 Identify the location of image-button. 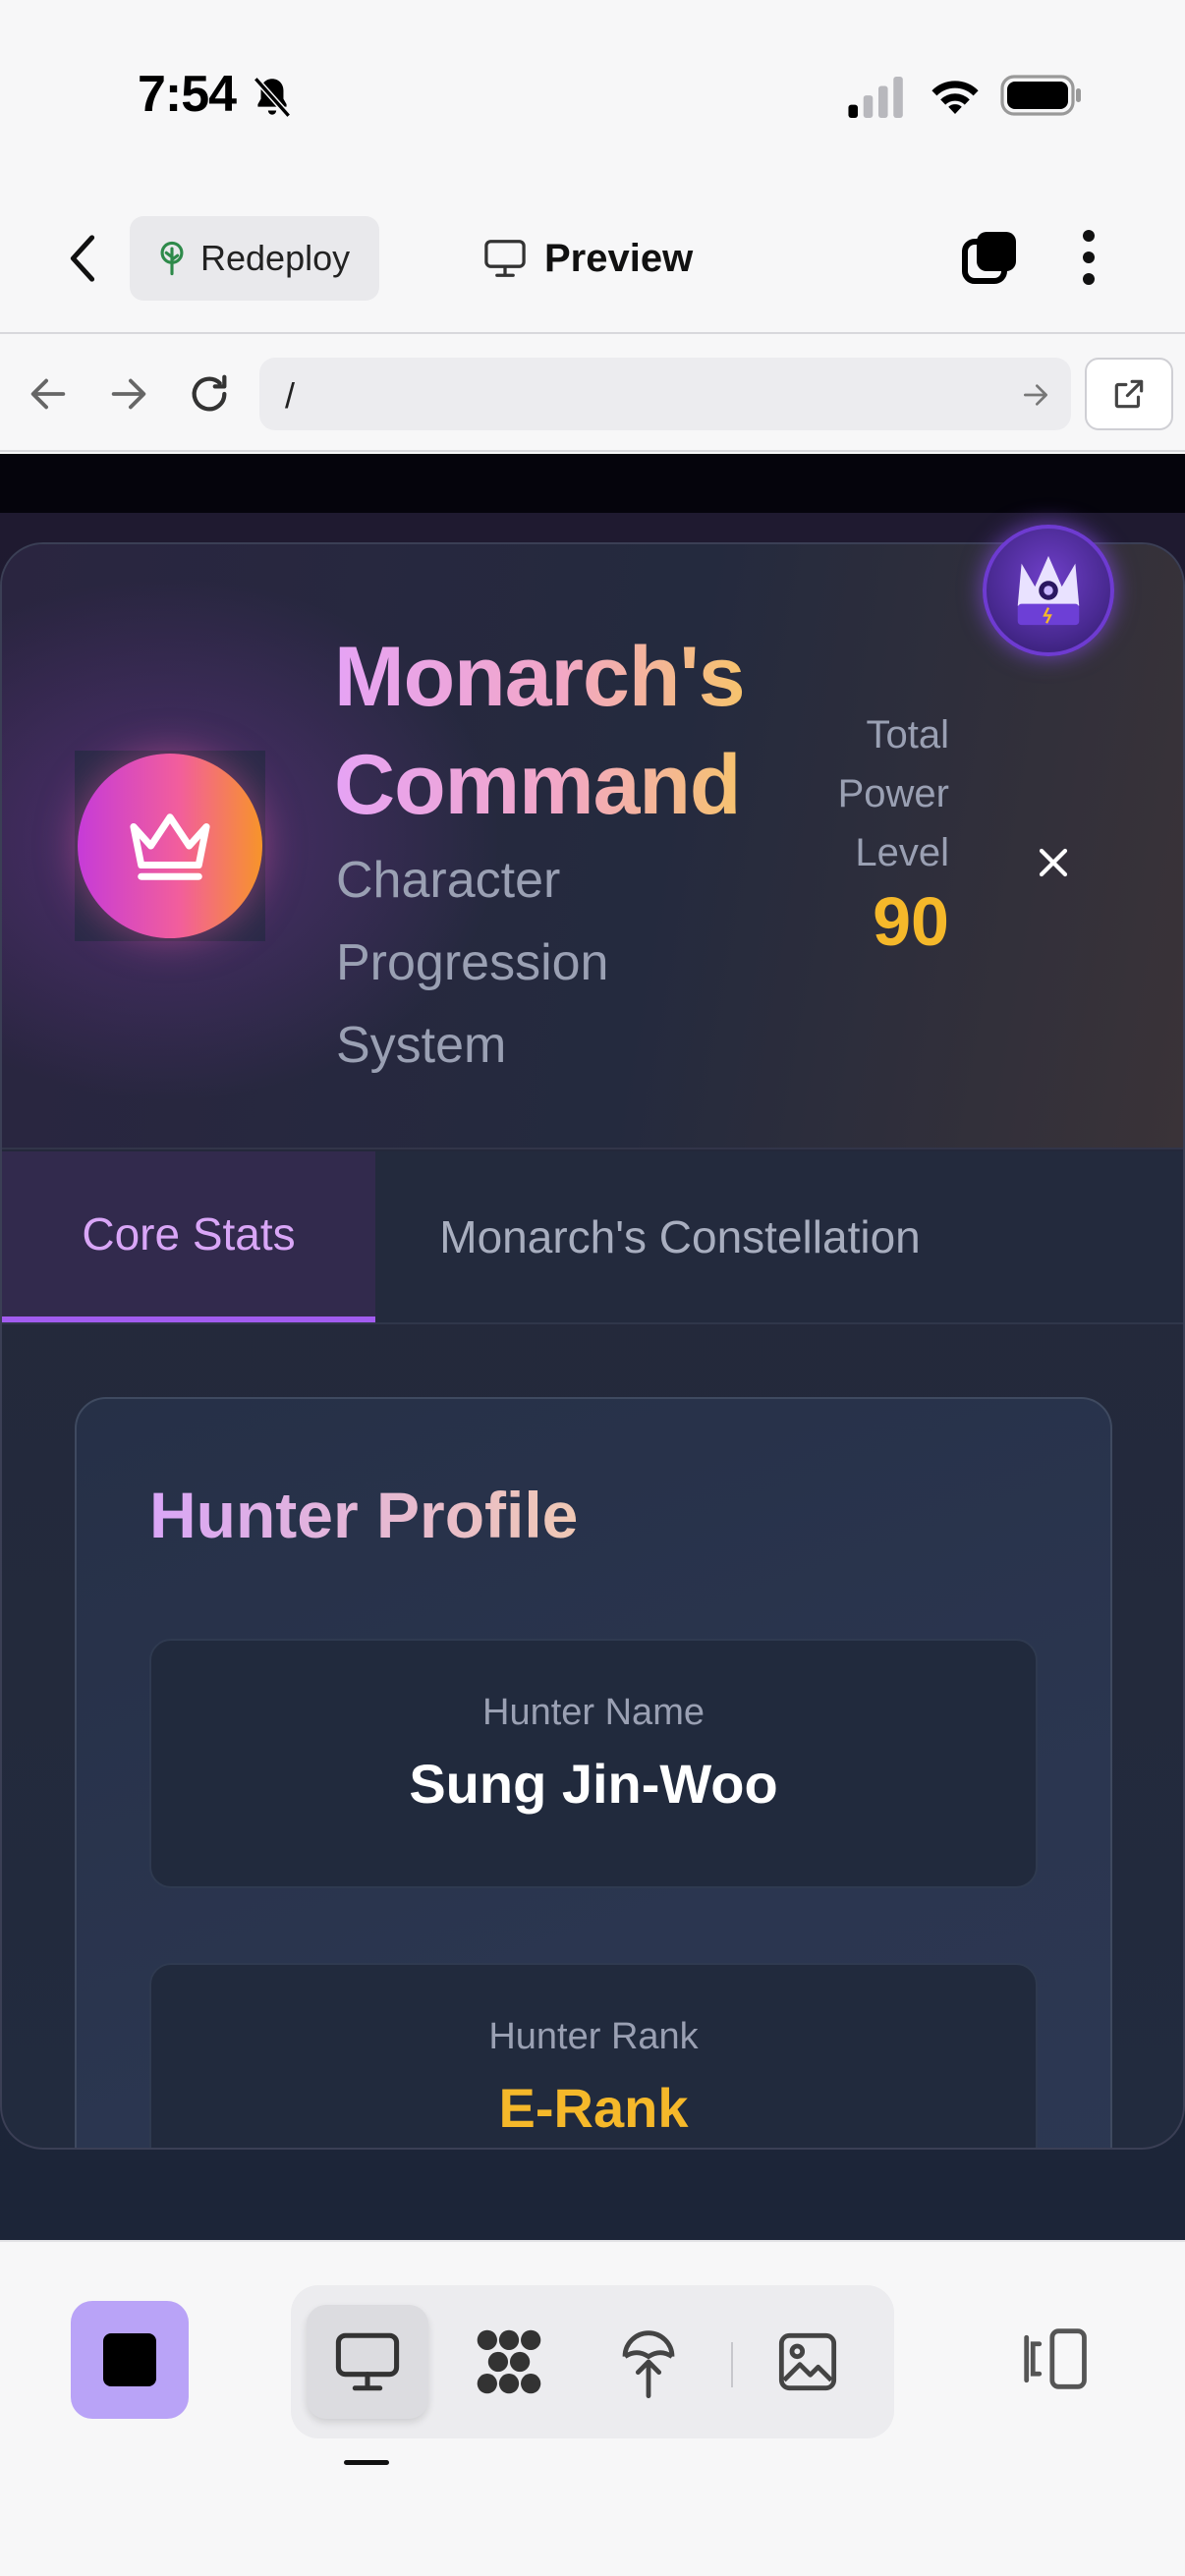
(808, 2362).